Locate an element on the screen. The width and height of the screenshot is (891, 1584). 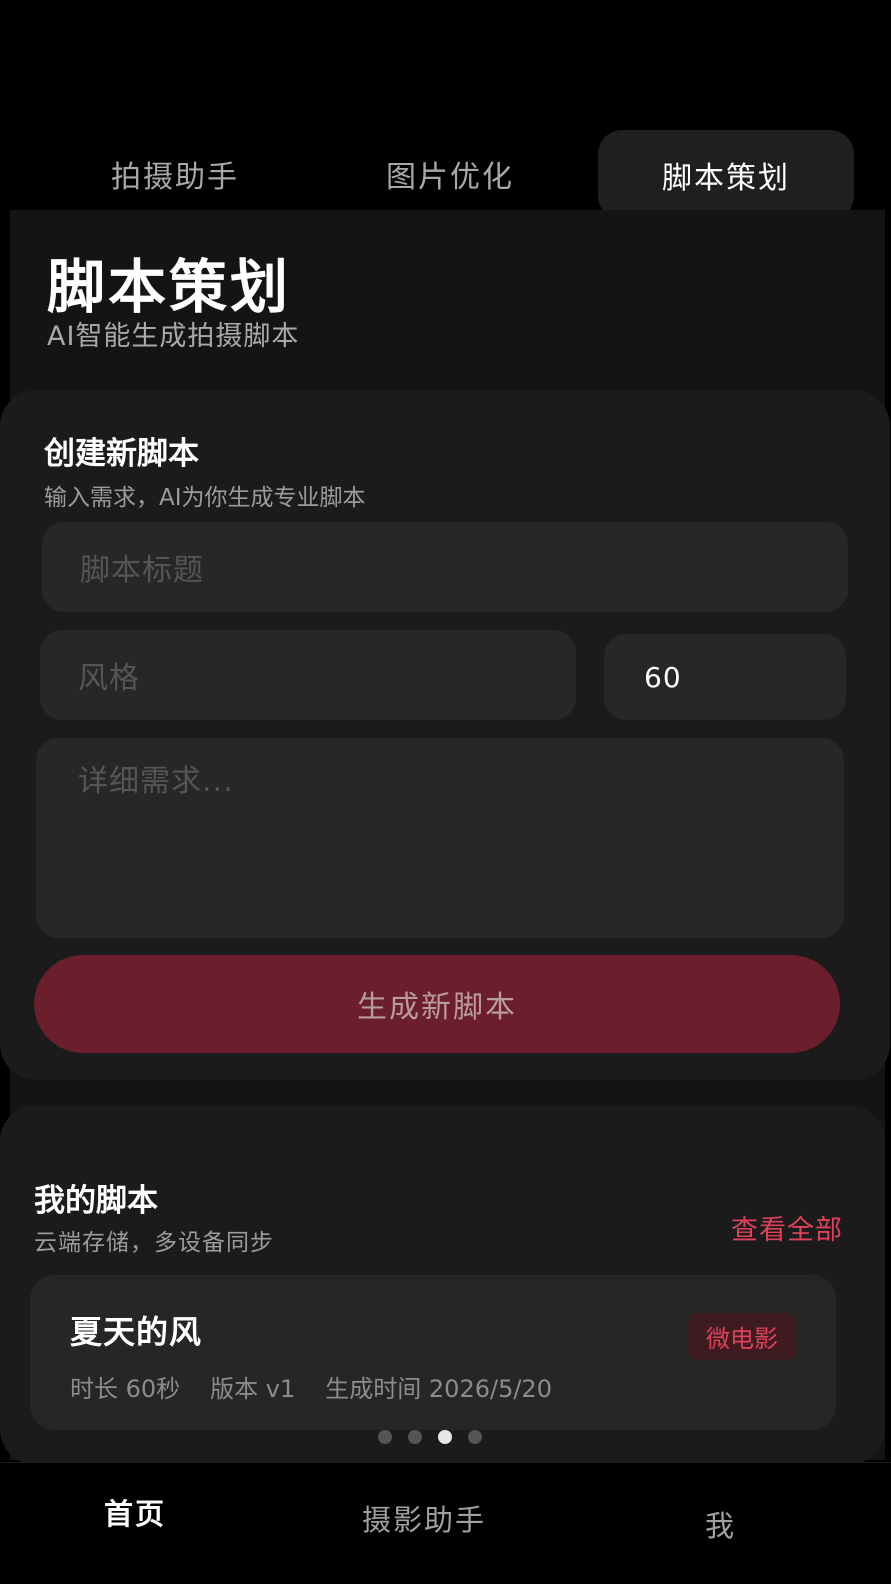
create-card-title: 创建新脚本 is located at coordinates (121, 454).